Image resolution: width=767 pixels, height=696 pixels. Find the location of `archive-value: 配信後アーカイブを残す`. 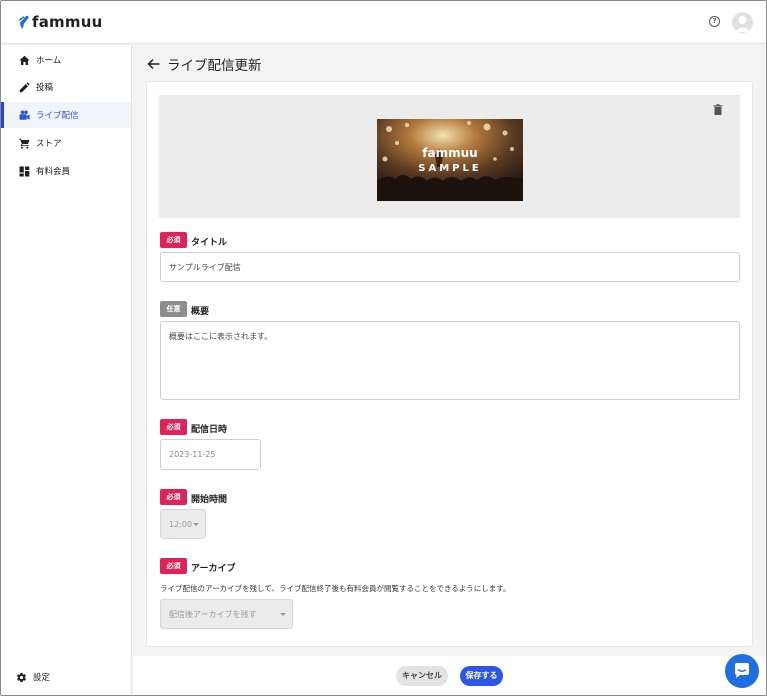

archive-value: 配信後アーカイブを残す is located at coordinates (213, 614).